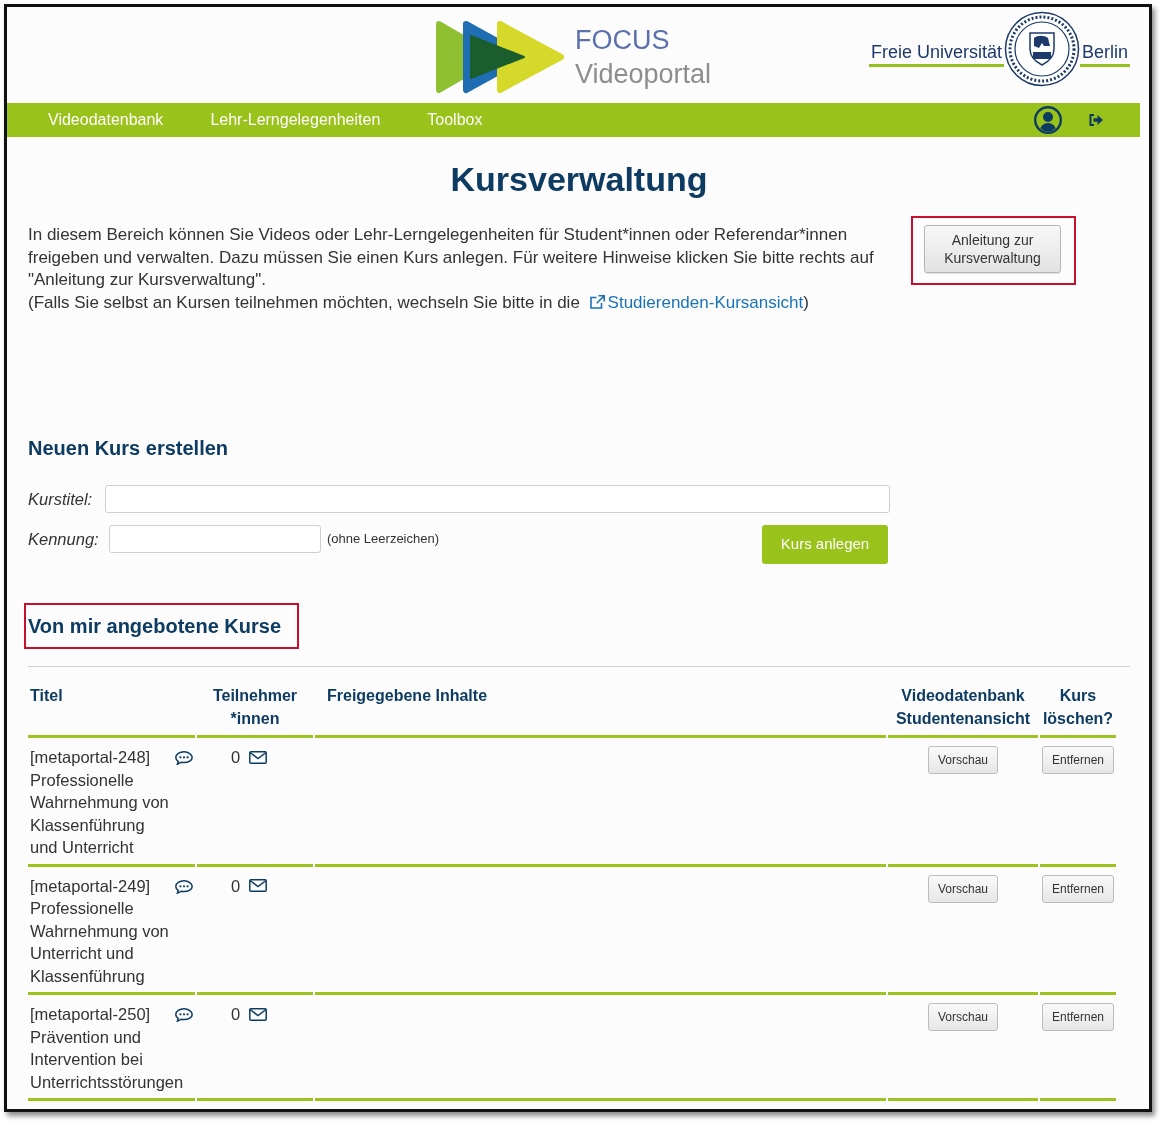 This screenshot has height=1125, width=1164. Describe the element at coordinates (129, 448) in the screenshot. I see `section-heading: Neuen Kurs erstellen` at that location.